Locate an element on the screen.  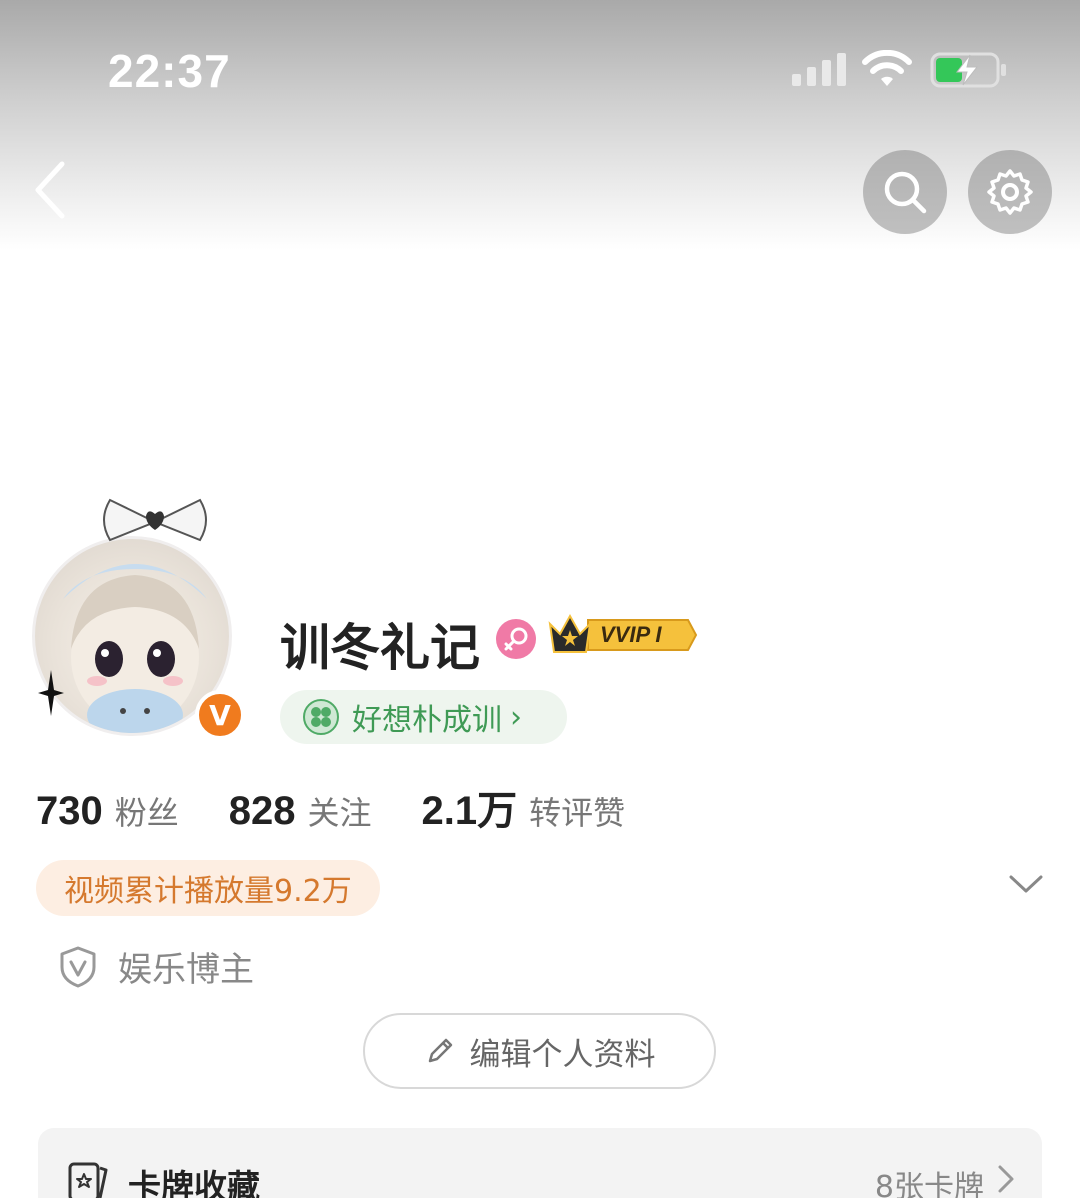
stat-value: 2.1万 is located at coordinates (469, 811).